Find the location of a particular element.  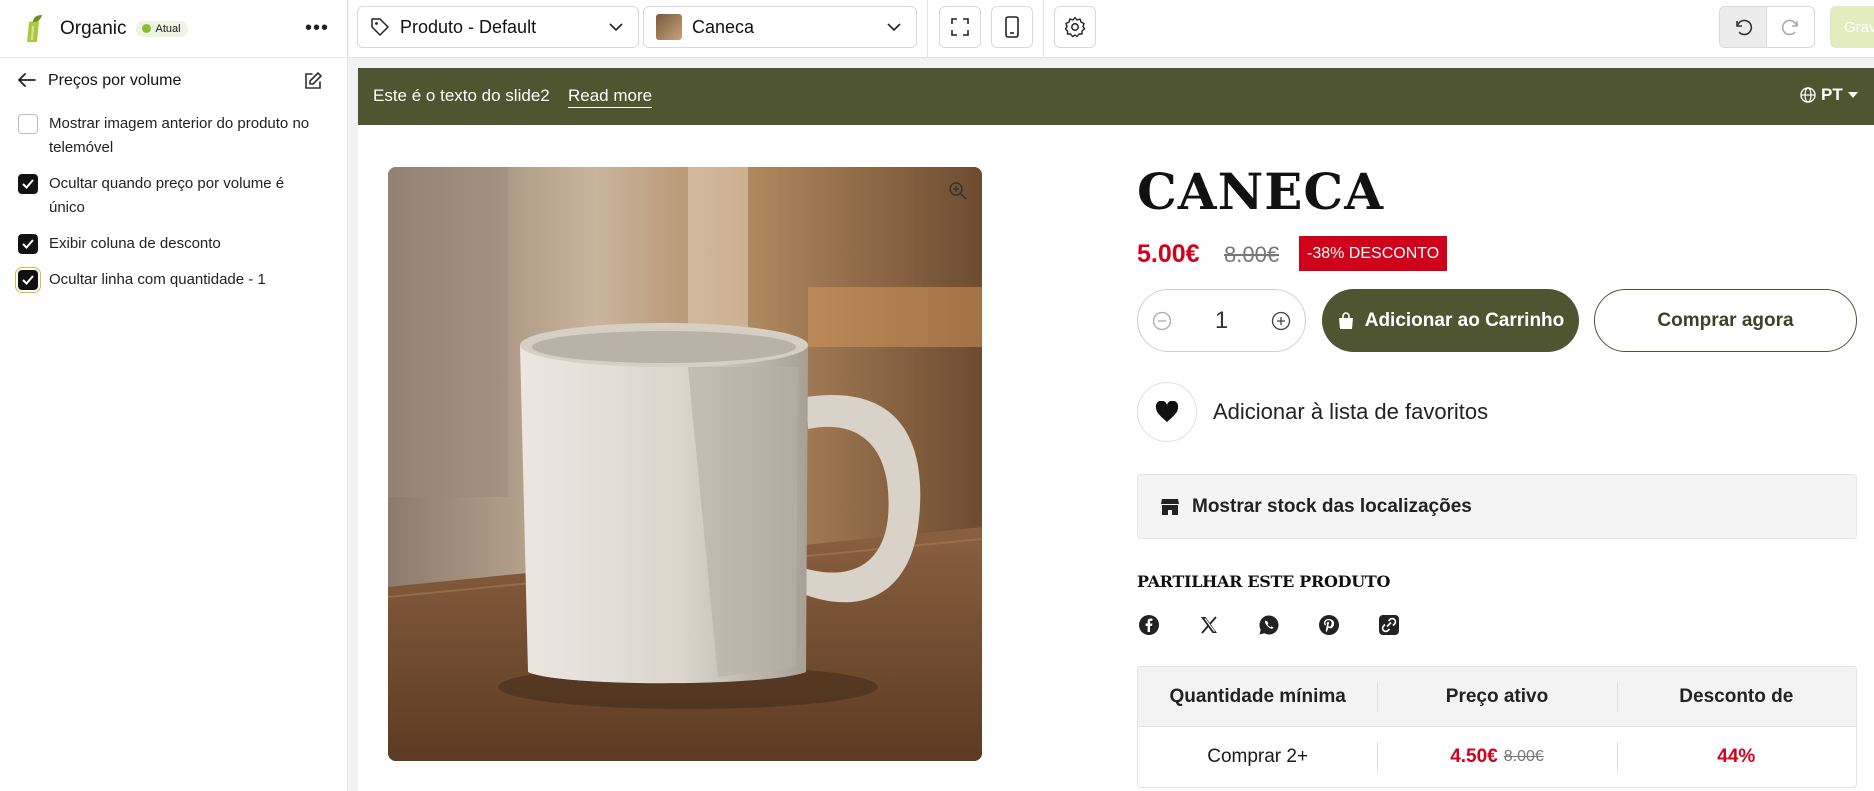

option-hide-quantity-one-row: Ocultar linha com quantidade - 1 is located at coordinates (182, 280).